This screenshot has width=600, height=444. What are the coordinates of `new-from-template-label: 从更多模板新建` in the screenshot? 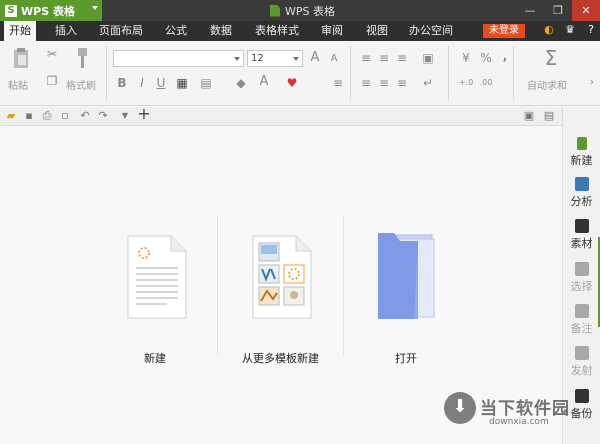 It's located at (280, 358).